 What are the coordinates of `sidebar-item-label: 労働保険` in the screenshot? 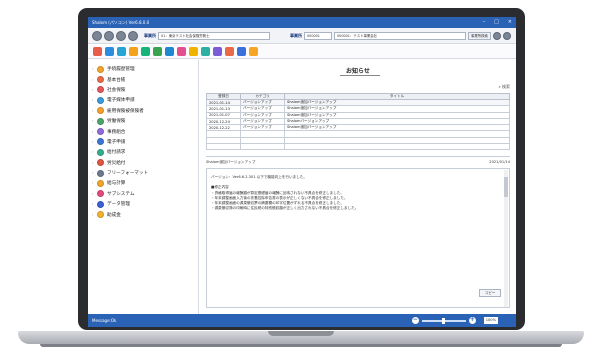 It's located at (116, 122).